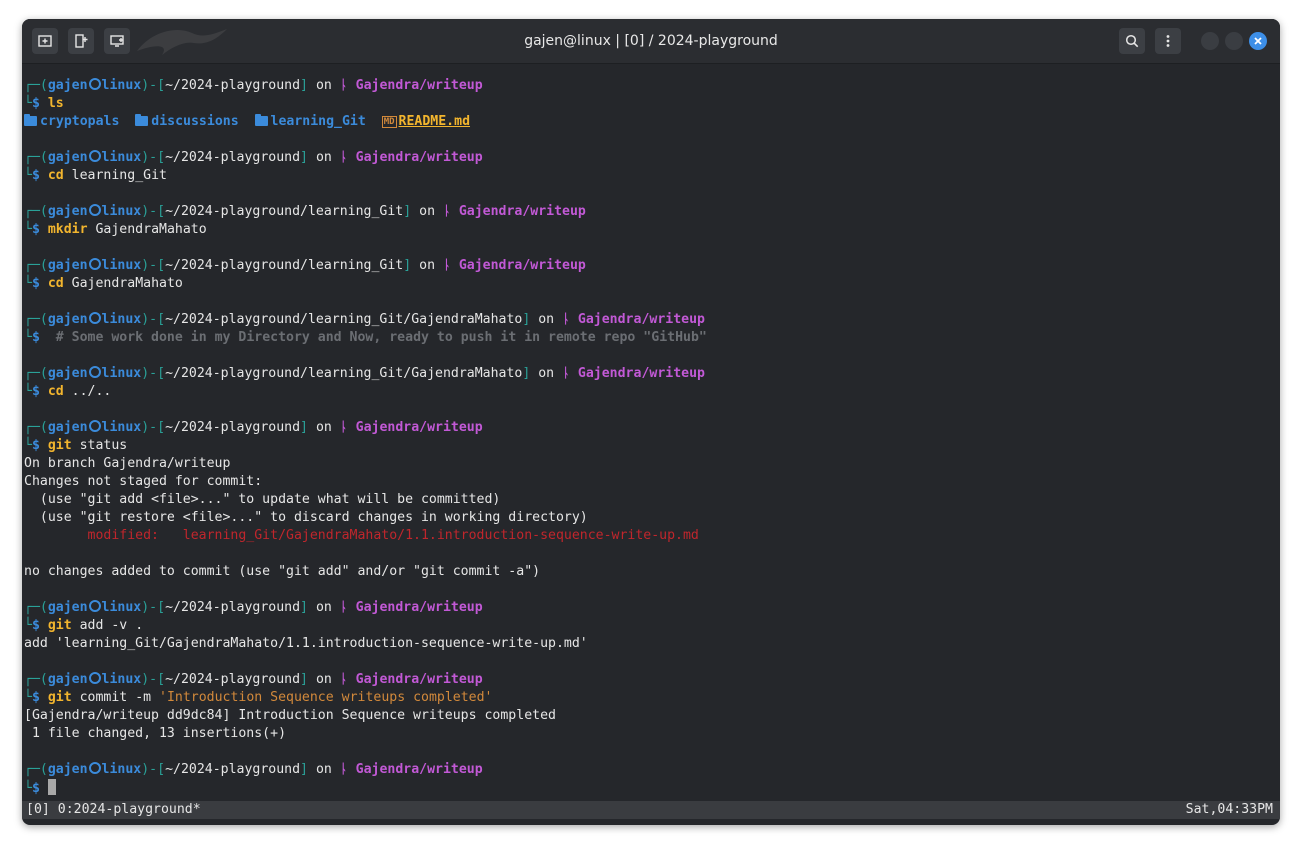  What do you see at coordinates (1168, 41) in the screenshot?
I see `menu-button` at bounding box center [1168, 41].